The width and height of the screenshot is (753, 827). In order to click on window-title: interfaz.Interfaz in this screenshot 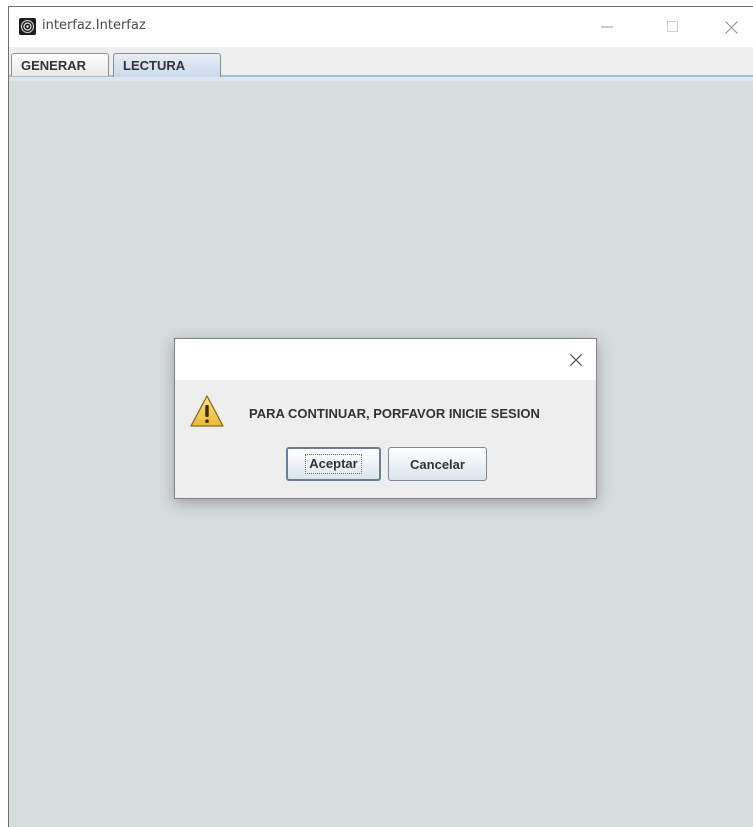, I will do `click(94, 25)`.